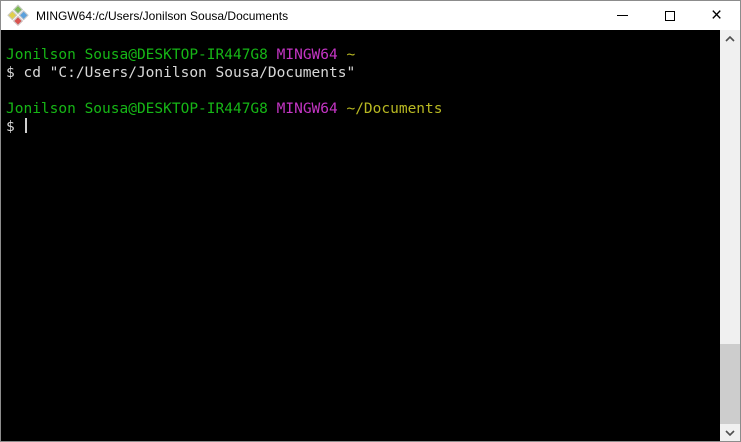 The width and height of the screenshot is (741, 442). I want to click on terminal-text-segment: $ cd "C:/Users/Jonilson Sousa/Documents", so click(181, 73).